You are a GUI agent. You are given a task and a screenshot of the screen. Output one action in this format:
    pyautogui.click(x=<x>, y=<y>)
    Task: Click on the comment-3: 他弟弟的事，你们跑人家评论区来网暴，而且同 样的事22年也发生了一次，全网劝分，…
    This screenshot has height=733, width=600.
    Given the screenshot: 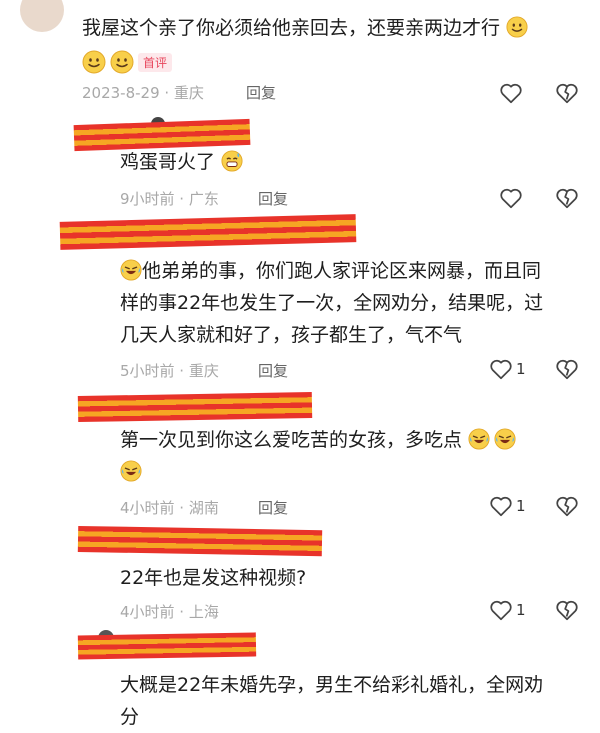 What is the action you would take?
    pyautogui.click(x=355, y=303)
    